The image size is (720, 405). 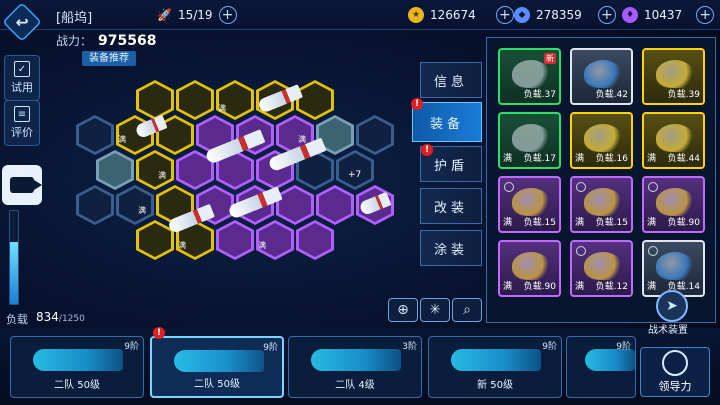 I want to click on fleet-name: 二队 50级, so click(x=217, y=384).